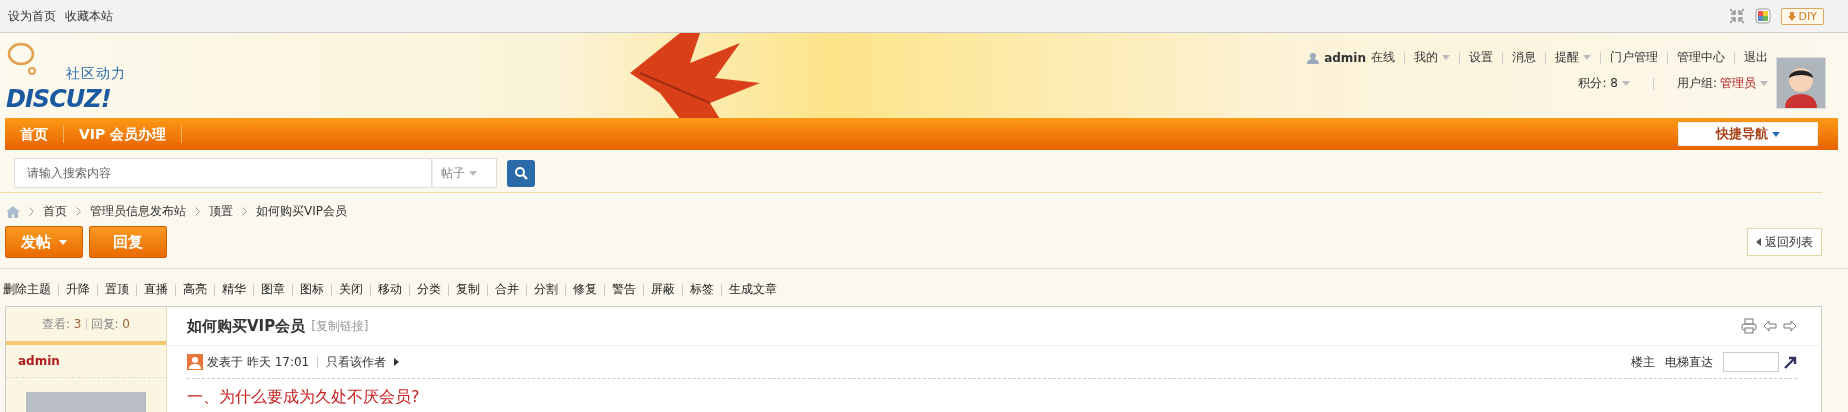 The height and width of the screenshot is (412, 1848). What do you see at coordinates (1791, 16) in the screenshot?
I see `download-arrow-icon` at bounding box center [1791, 16].